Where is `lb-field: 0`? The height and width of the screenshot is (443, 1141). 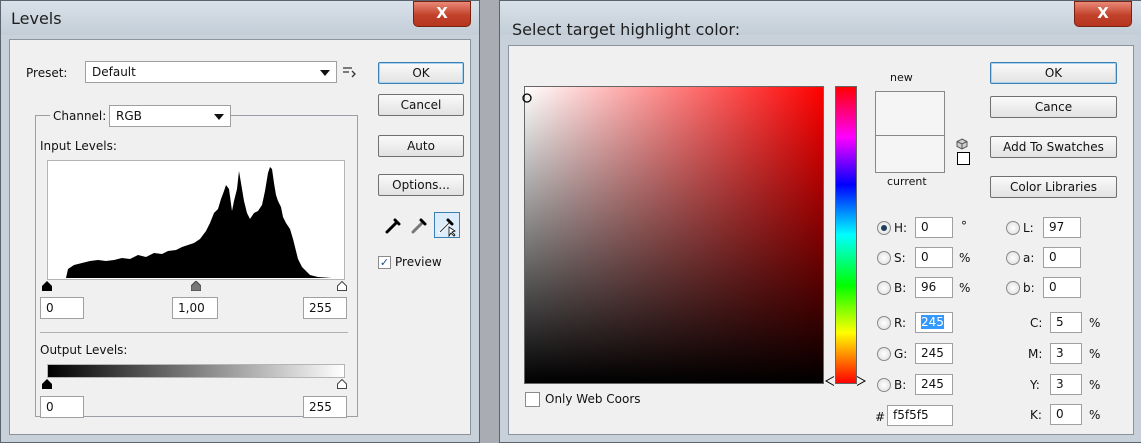 lb-field: 0 is located at coordinates (1062, 287).